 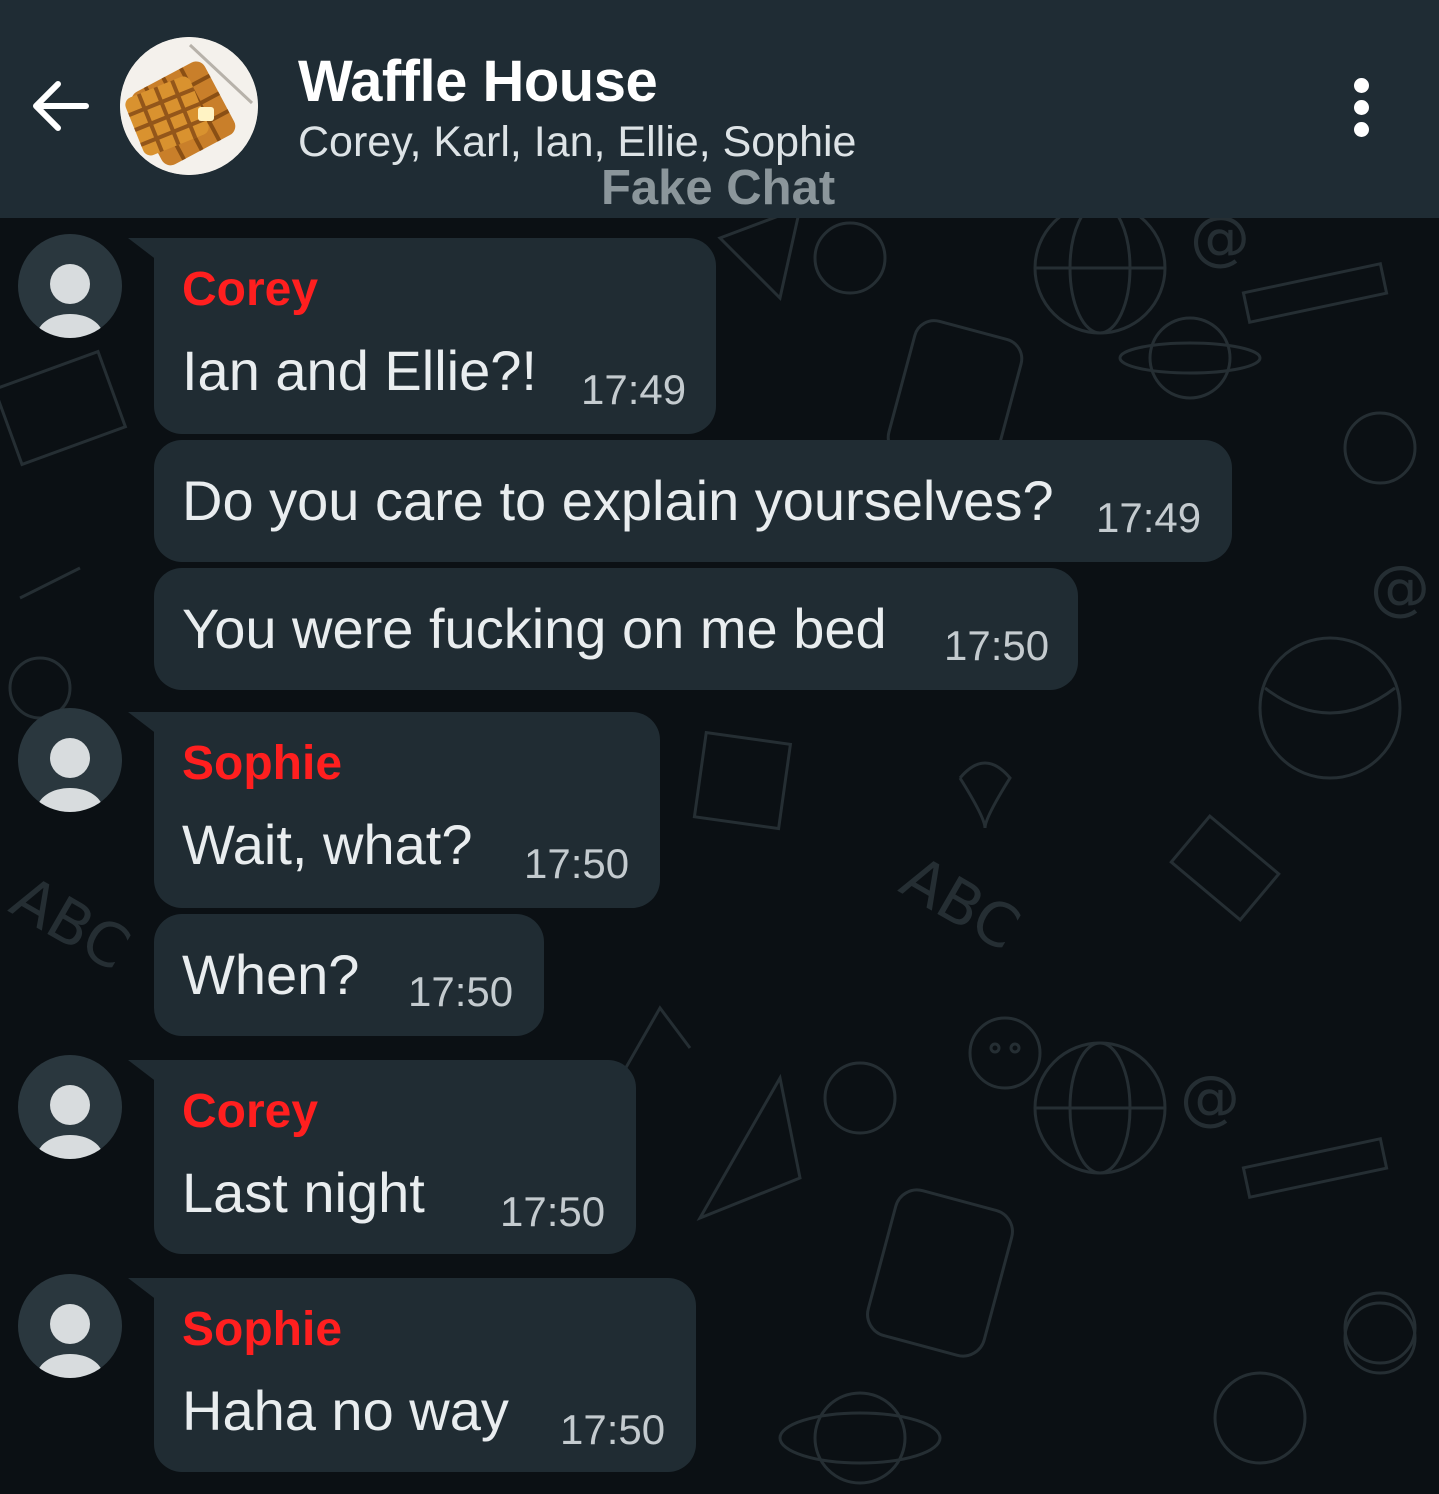 I want to click on back-arrow-icon, so click(x=60, y=106).